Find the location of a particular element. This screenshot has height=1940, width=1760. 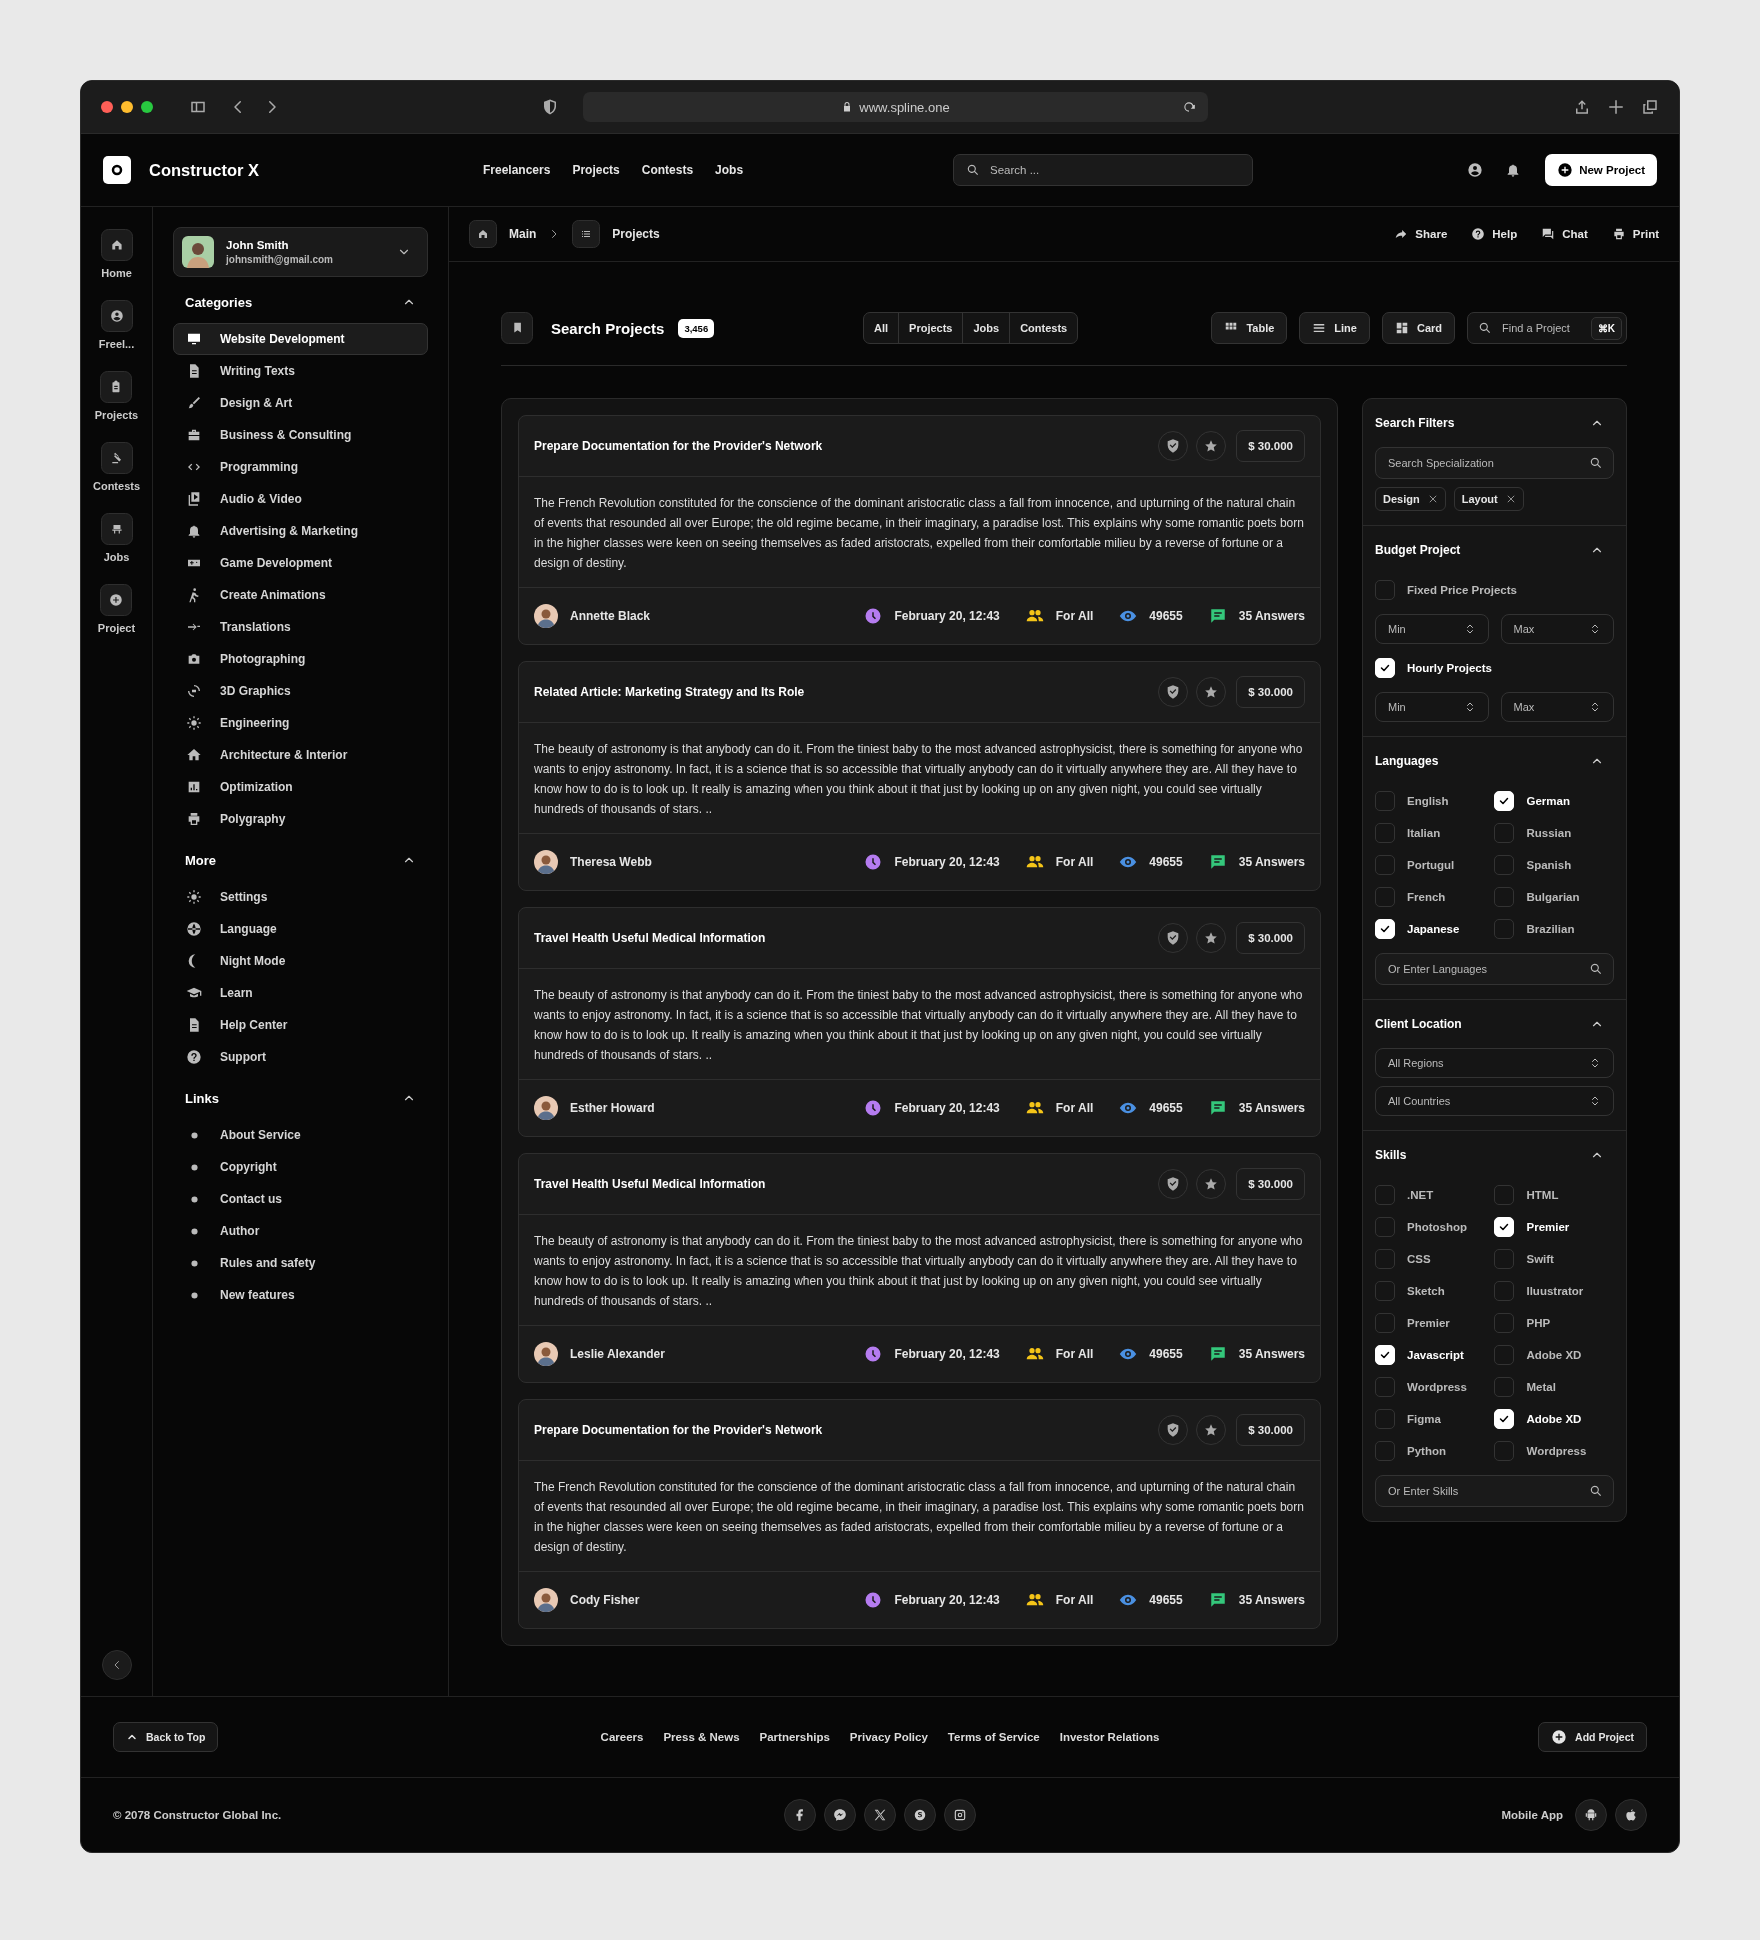

account-icon is located at coordinates (1475, 170).